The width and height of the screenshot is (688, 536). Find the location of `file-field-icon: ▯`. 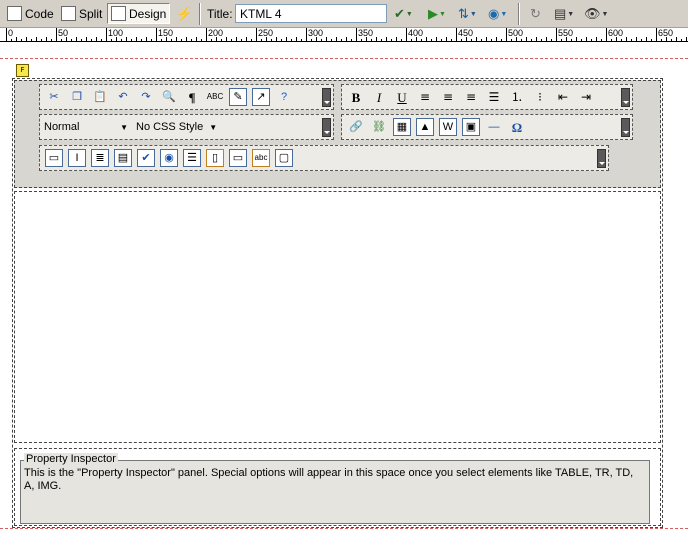

file-field-icon: ▯ is located at coordinates (215, 158).